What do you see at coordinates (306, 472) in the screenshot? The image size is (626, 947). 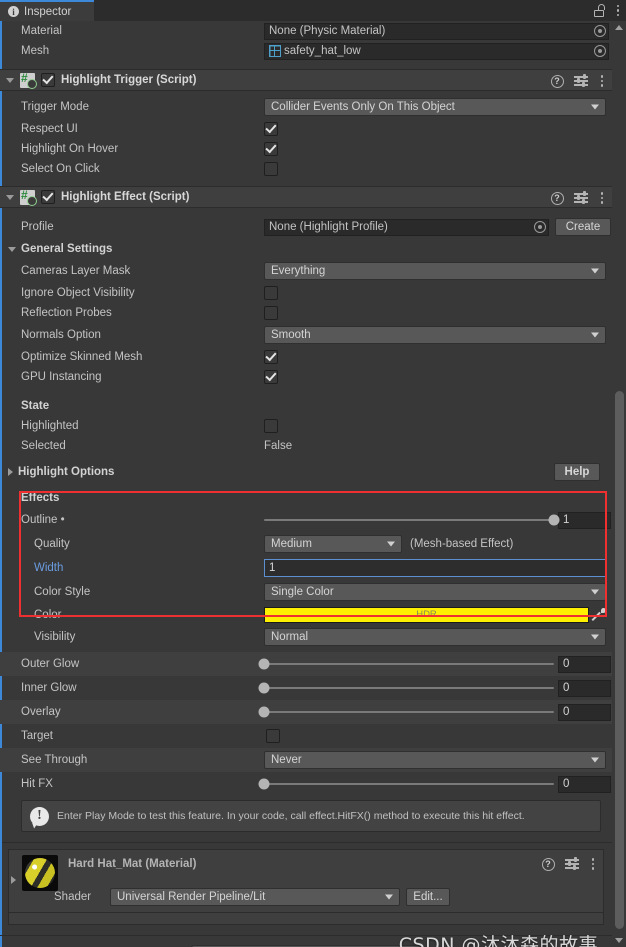 I see `section-highlight-options: Highlight Options Help` at bounding box center [306, 472].